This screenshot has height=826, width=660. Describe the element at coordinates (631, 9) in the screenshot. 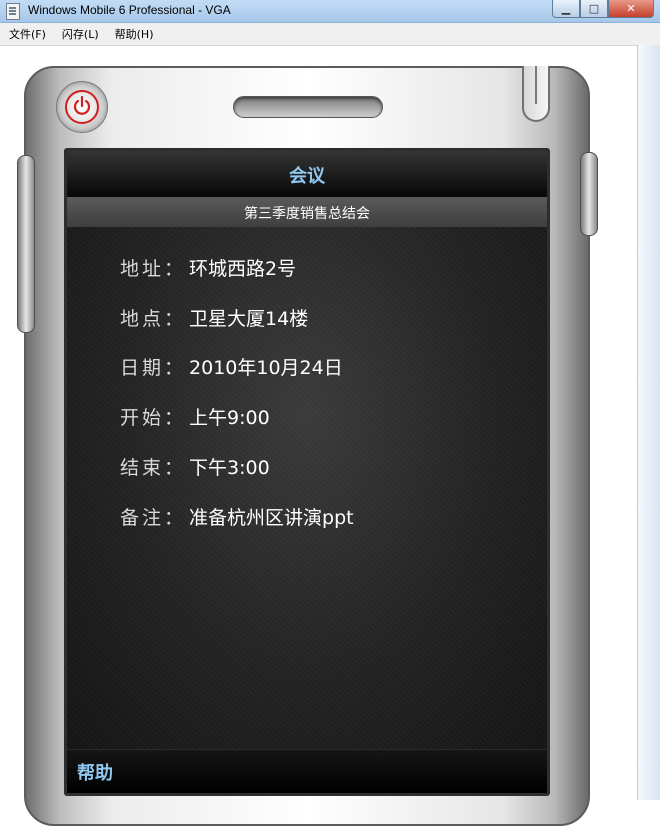

I see `close-button: ✕` at that location.